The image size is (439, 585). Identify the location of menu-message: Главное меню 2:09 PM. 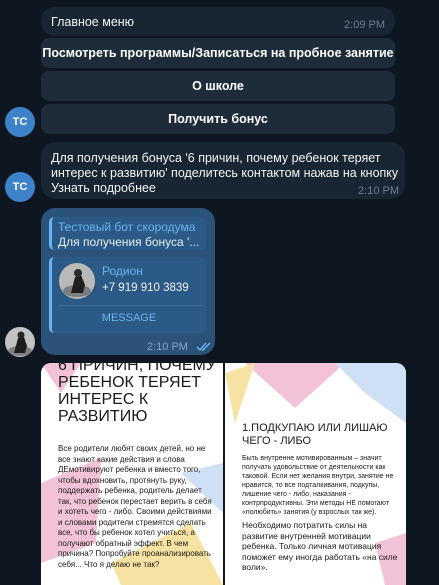
(218, 21).